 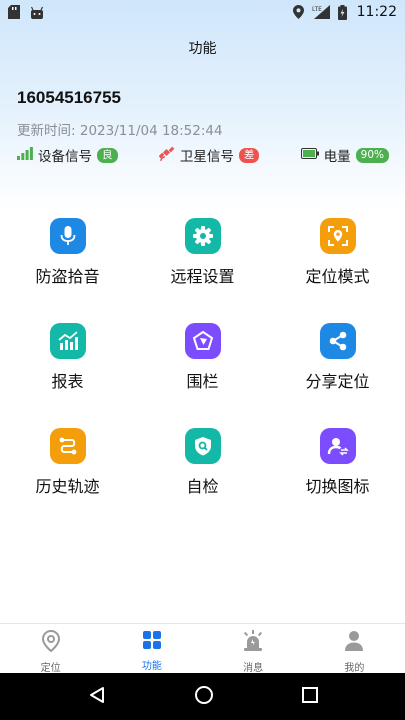 I want to click on satellite-signal-badge: 差, so click(x=249, y=155).